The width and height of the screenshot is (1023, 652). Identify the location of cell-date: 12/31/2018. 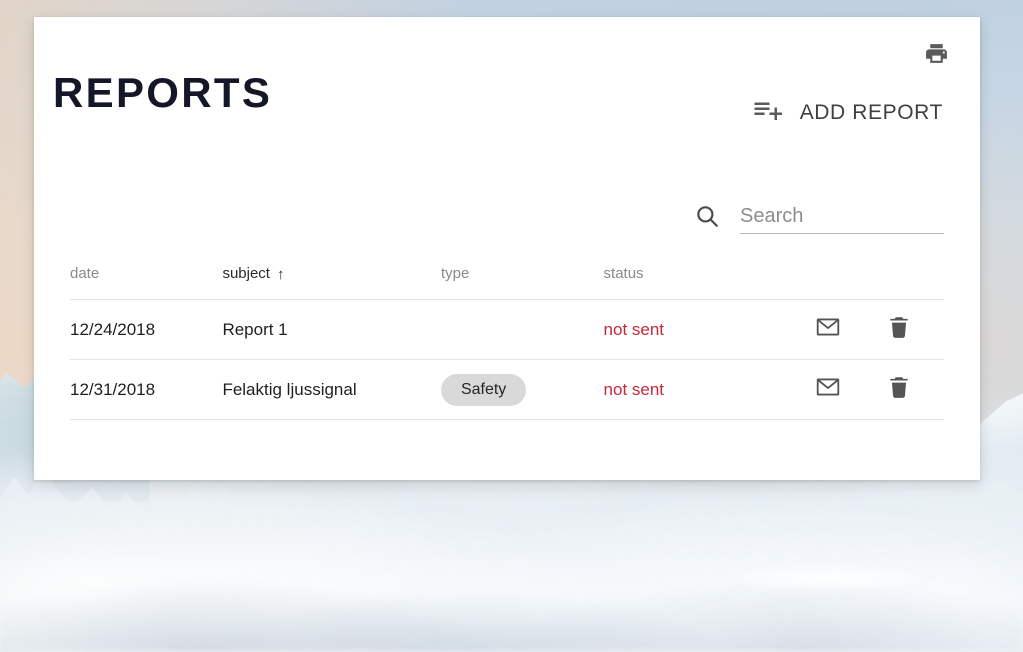
(113, 389).